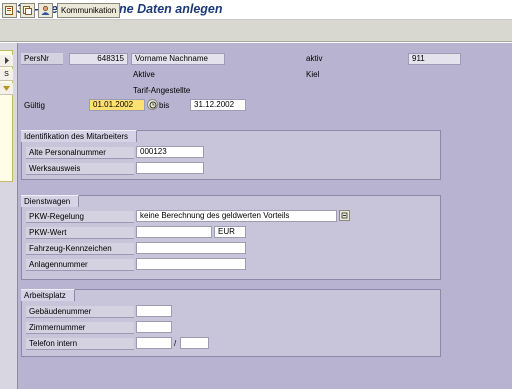 This screenshot has height=389, width=512. What do you see at coordinates (42, 59) in the screenshot?
I see `persnr-label: PersNr` at bounding box center [42, 59].